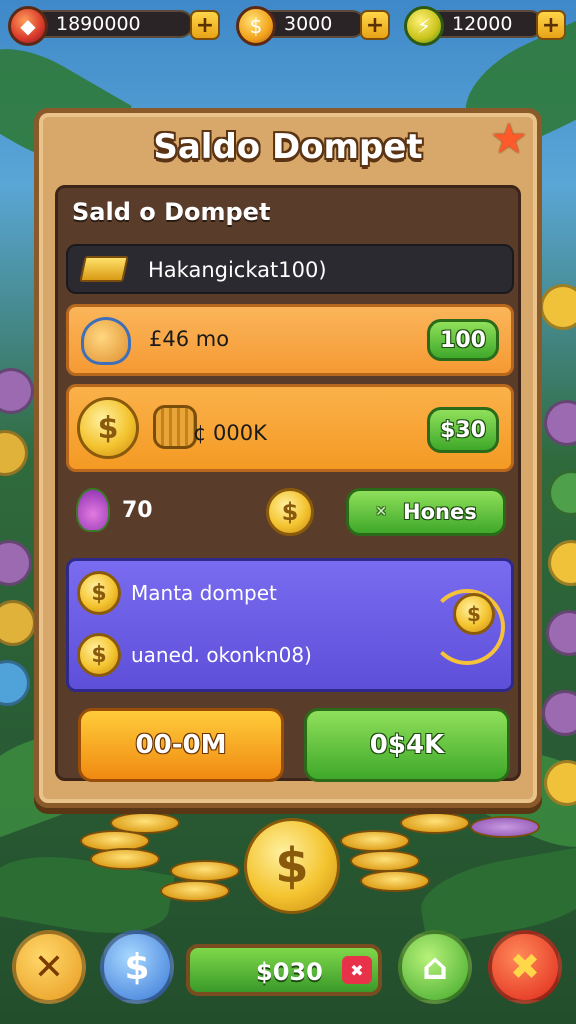 The width and height of the screenshot is (576, 1024). What do you see at coordinates (290, 340) in the screenshot?
I see `info-row-2: £46 mo 100` at bounding box center [290, 340].